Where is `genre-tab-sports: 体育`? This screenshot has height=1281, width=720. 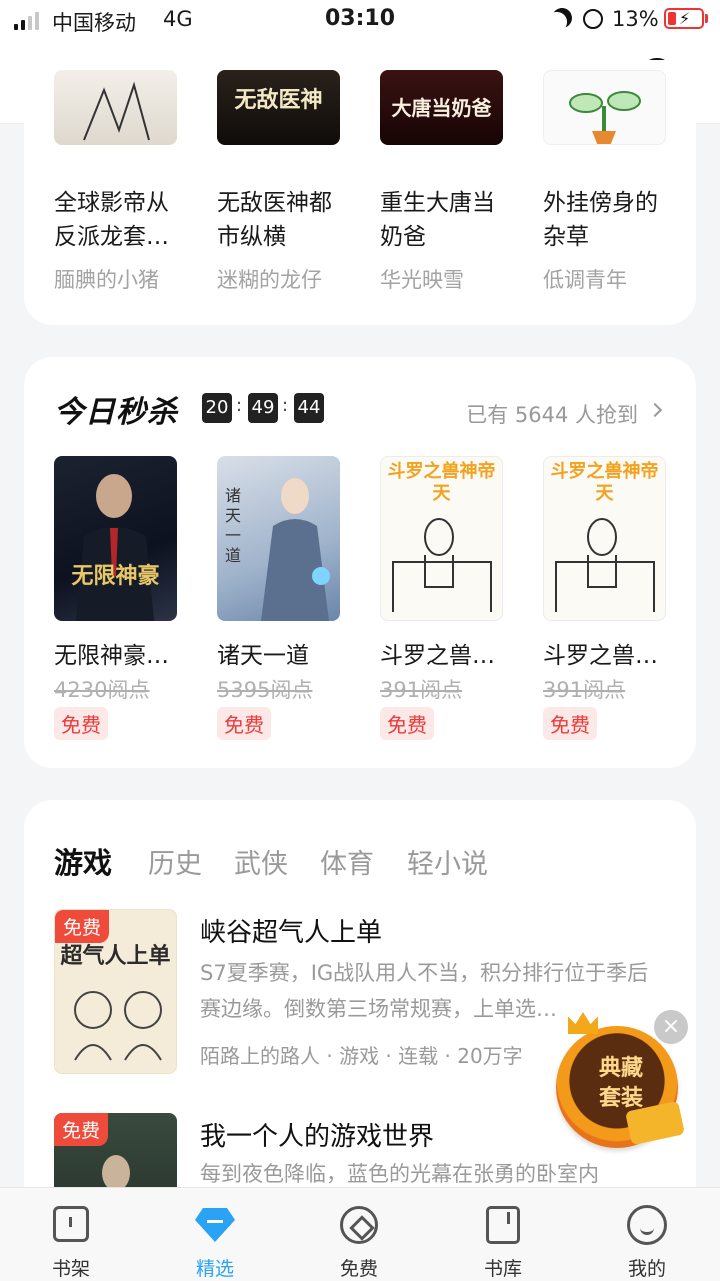
genre-tab-sports: 体育 is located at coordinates (347, 861).